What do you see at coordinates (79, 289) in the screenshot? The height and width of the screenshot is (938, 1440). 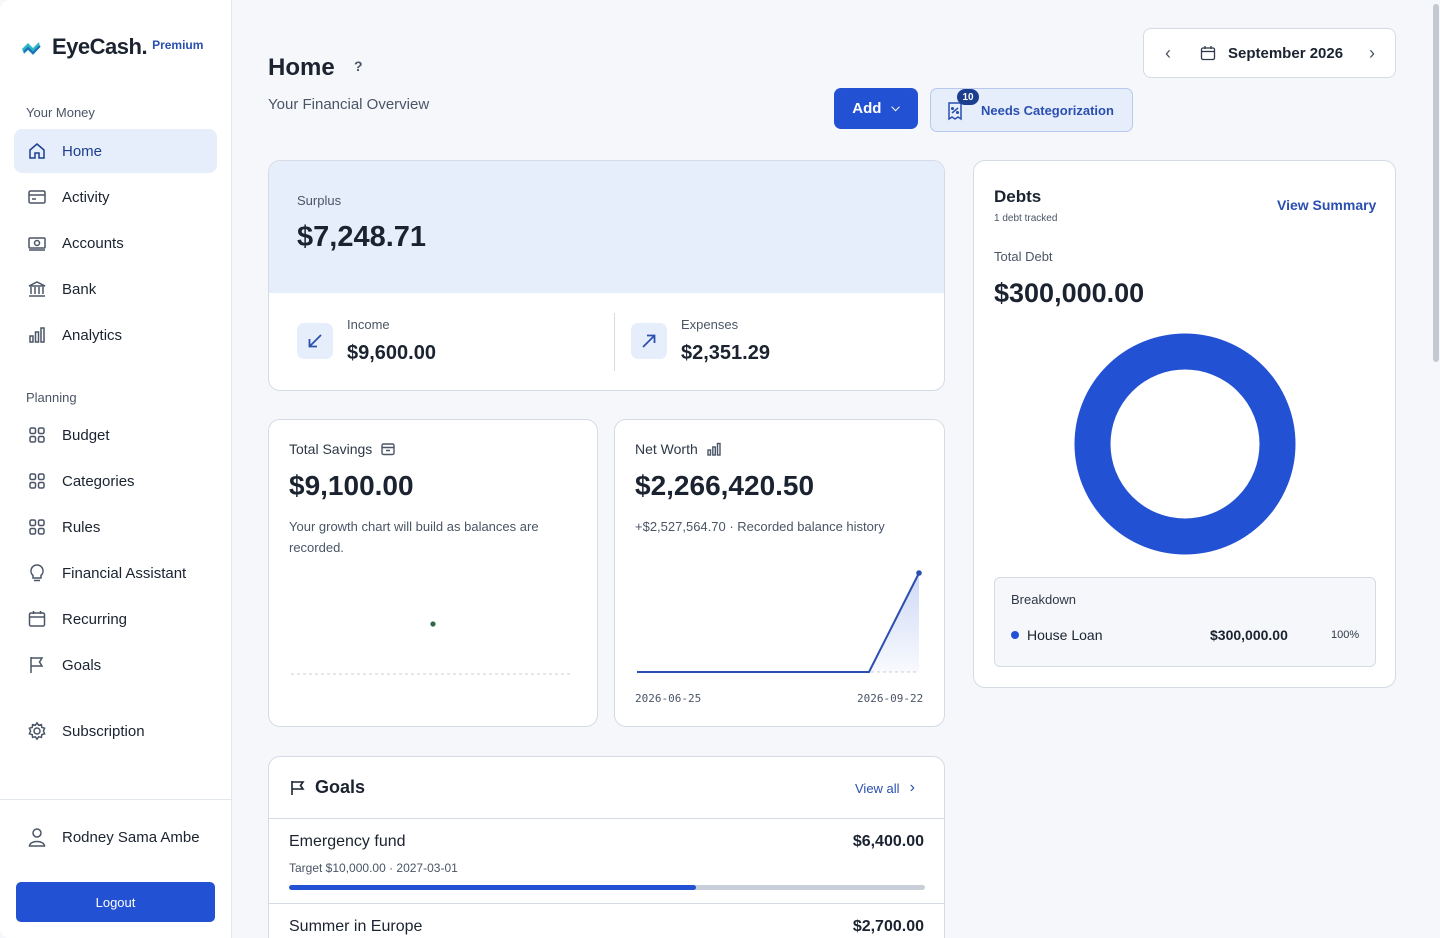 I see `sidebar-item-label: Bank` at bounding box center [79, 289].